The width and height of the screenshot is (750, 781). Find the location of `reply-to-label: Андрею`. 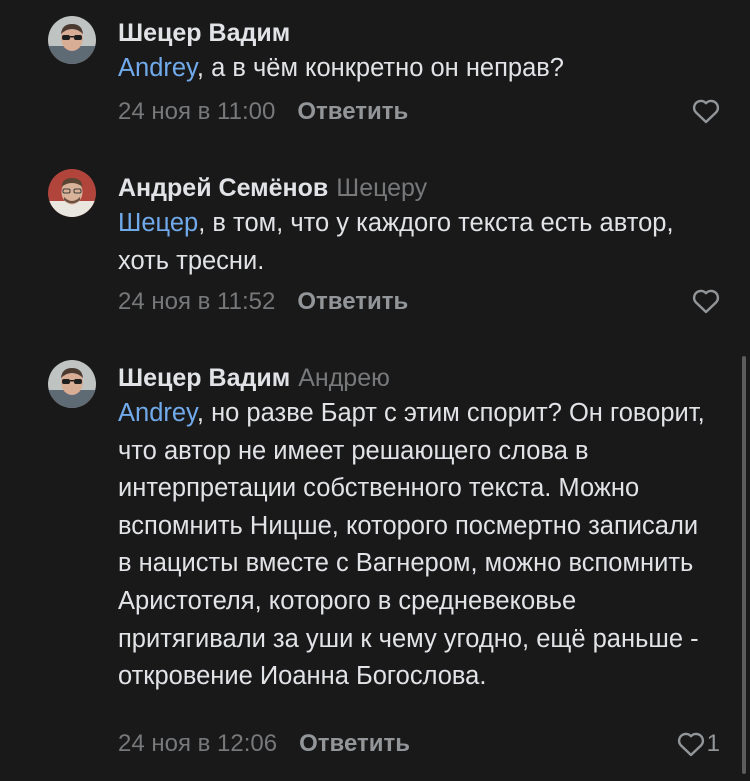

reply-to-label: Андрею is located at coordinates (344, 378).